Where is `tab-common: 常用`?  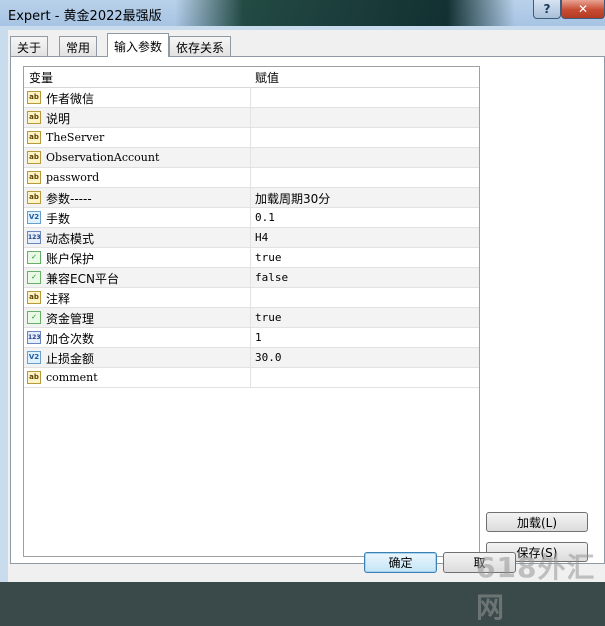
tab-common: 常用 is located at coordinates (78, 46).